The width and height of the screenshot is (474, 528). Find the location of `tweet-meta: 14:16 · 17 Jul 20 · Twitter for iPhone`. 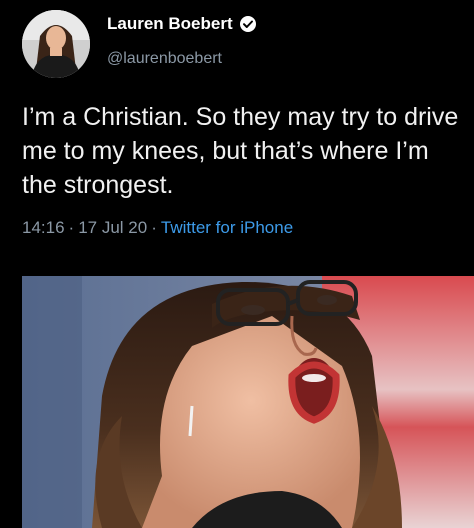

tweet-meta: 14:16 · 17 Jul 20 · Twitter for iPhone is located at coordinates (157, 228).